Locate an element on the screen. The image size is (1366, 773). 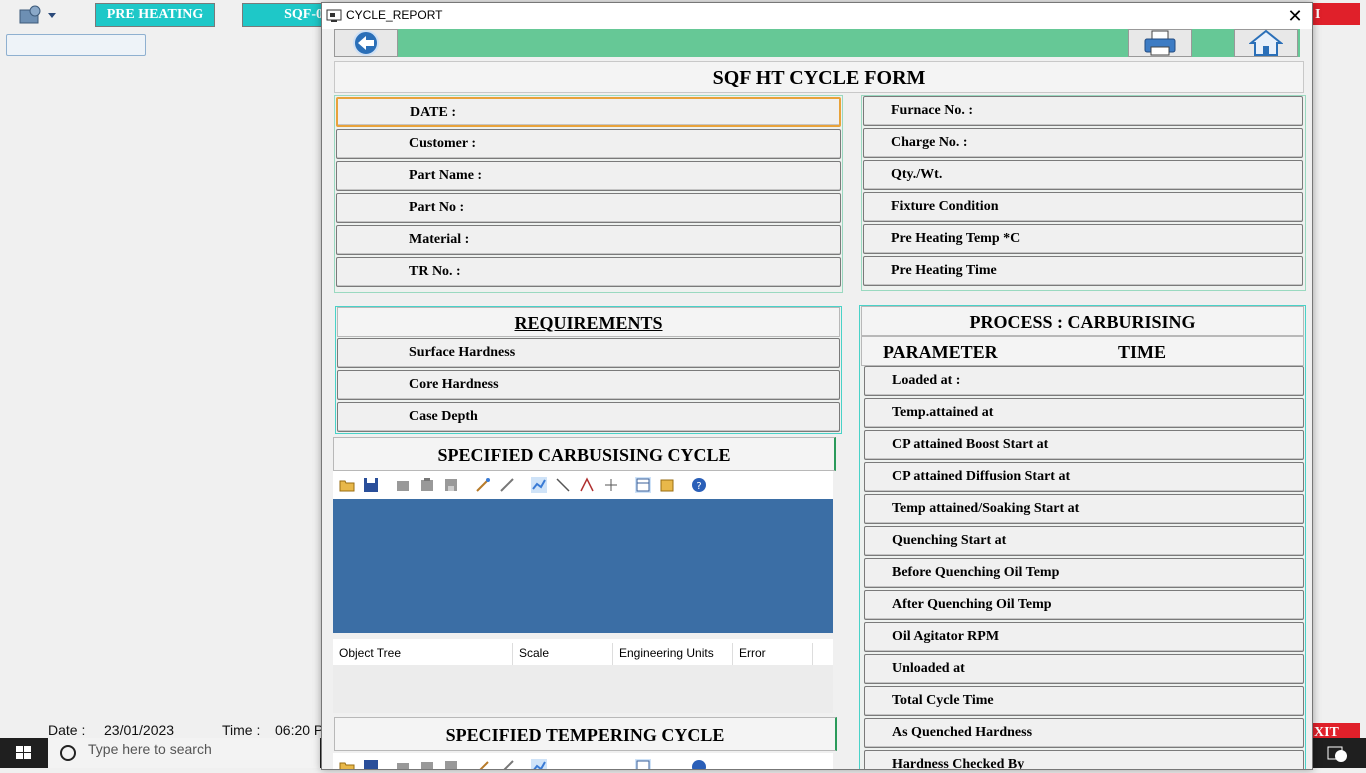
fixture-condition-field: Fixture Condition is located at coordinates (1083, 207).